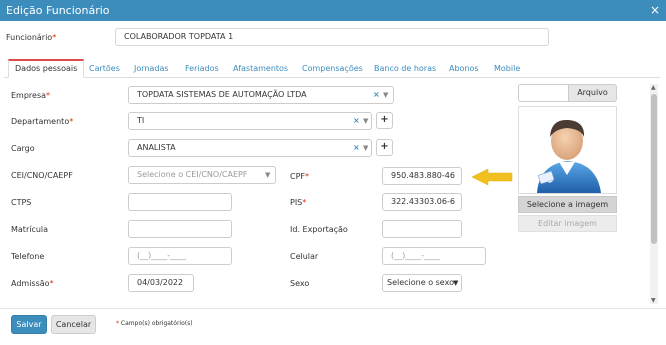 The height and width of the screenshot is (345, 666). I want to click on tab-afastamentos: Afastamentos, so click(260, 70).